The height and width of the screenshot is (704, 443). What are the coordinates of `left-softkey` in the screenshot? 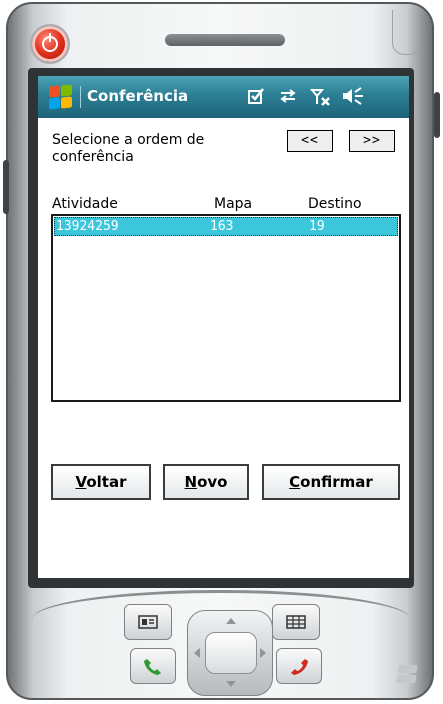 It's located at (148, 622).